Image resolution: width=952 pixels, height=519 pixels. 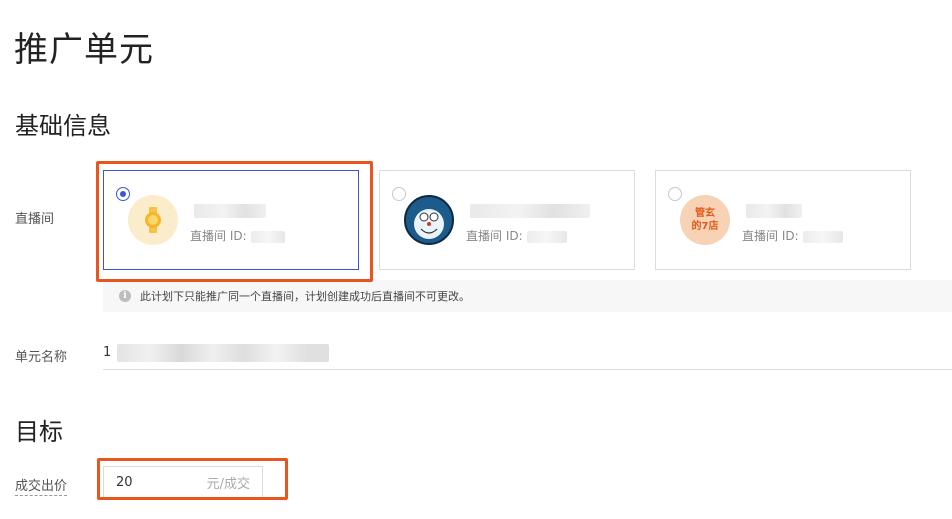 I want to click on bid-label: 成交出价, so click(x=41, y=485).